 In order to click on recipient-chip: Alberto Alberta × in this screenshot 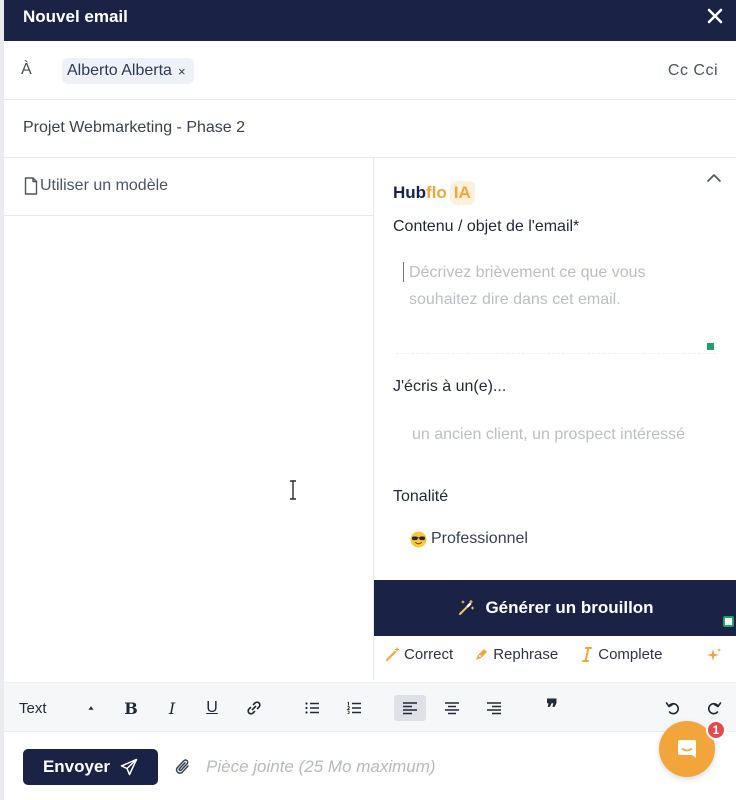, I will do `click(128, 71)`.